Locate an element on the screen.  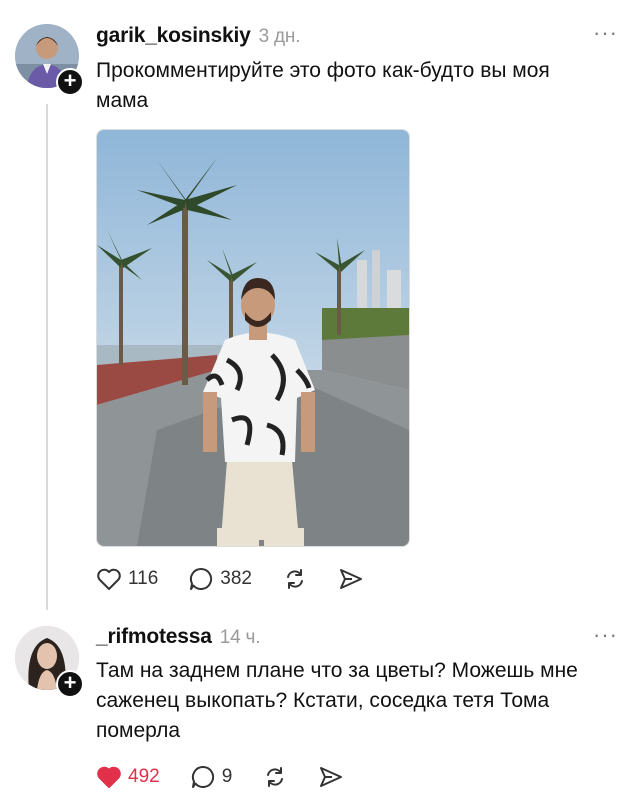
post-actions: 116 382 is located at coordinates (245, 579).